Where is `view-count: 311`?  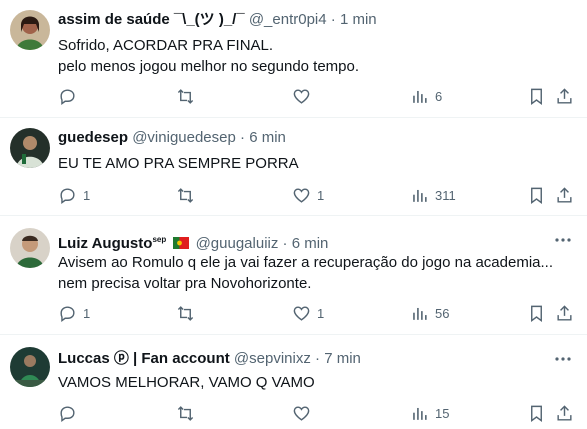 view-count: 311 is located at coordinates (445, 195).